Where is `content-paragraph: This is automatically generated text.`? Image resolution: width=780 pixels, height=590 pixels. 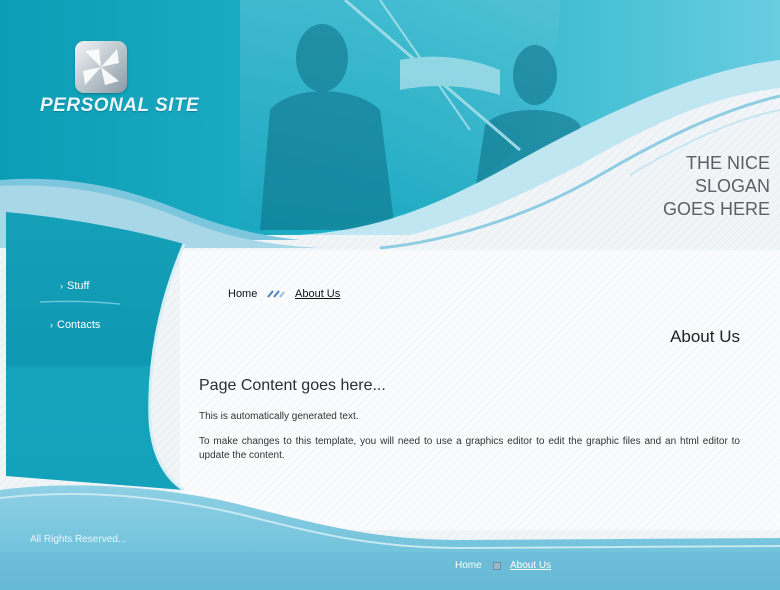
content-paragraph: This is automatically generated text. is located at coordinates (279, 416).